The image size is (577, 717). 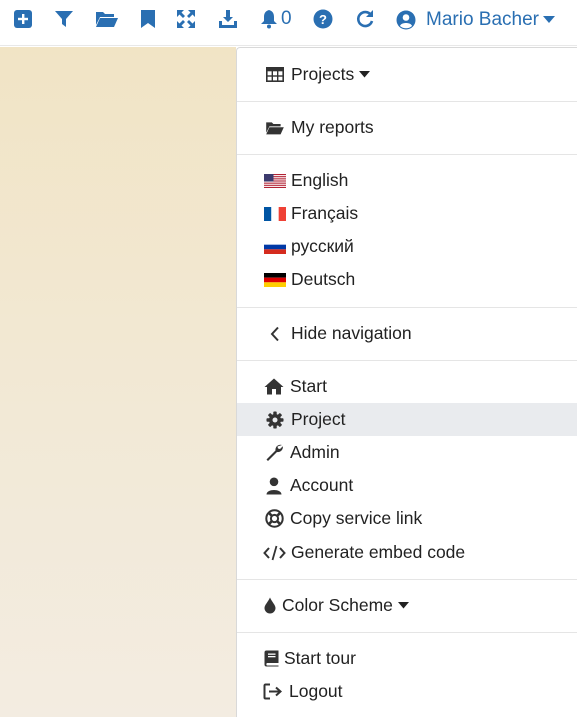 I want to click on menu-item-generate-embed-code: Generate embed code, so click(x=407, y=552).